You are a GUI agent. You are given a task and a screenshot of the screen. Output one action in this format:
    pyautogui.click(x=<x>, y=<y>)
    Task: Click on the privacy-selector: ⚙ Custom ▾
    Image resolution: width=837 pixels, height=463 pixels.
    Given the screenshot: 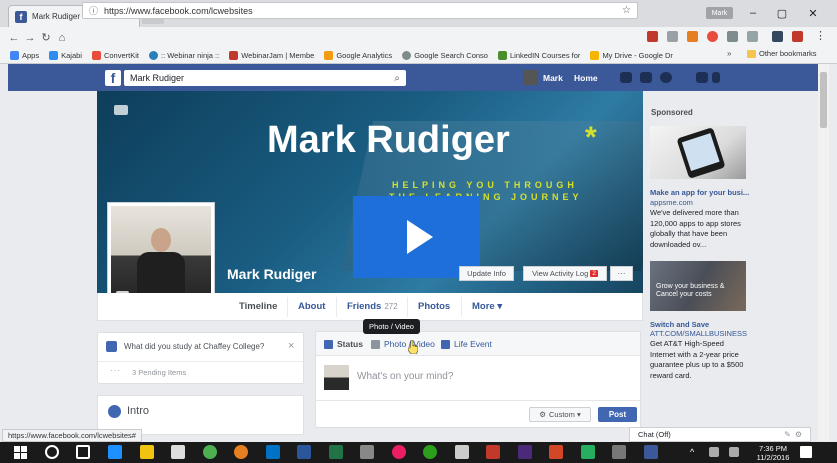 What is the action you would take?
    pyautogui.click(x=560, y=414)
    